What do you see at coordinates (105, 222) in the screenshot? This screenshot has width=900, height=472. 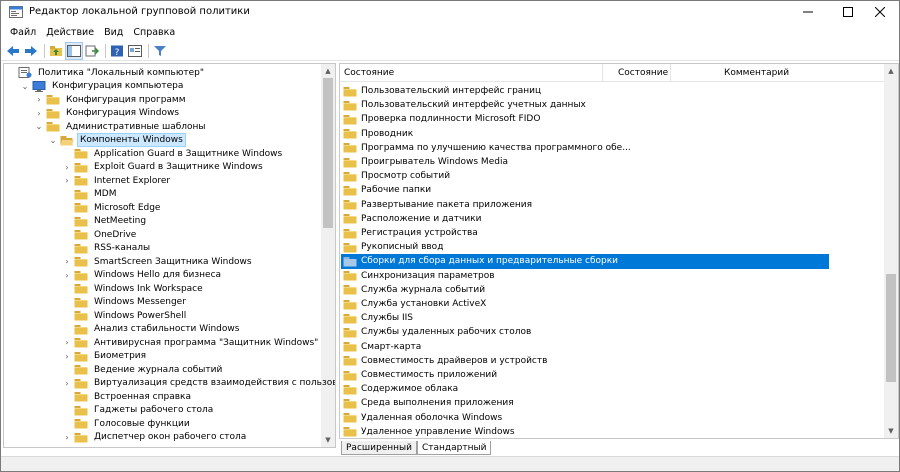 I see `tree-item: NetMeeting` at bounding box center [105, 222].